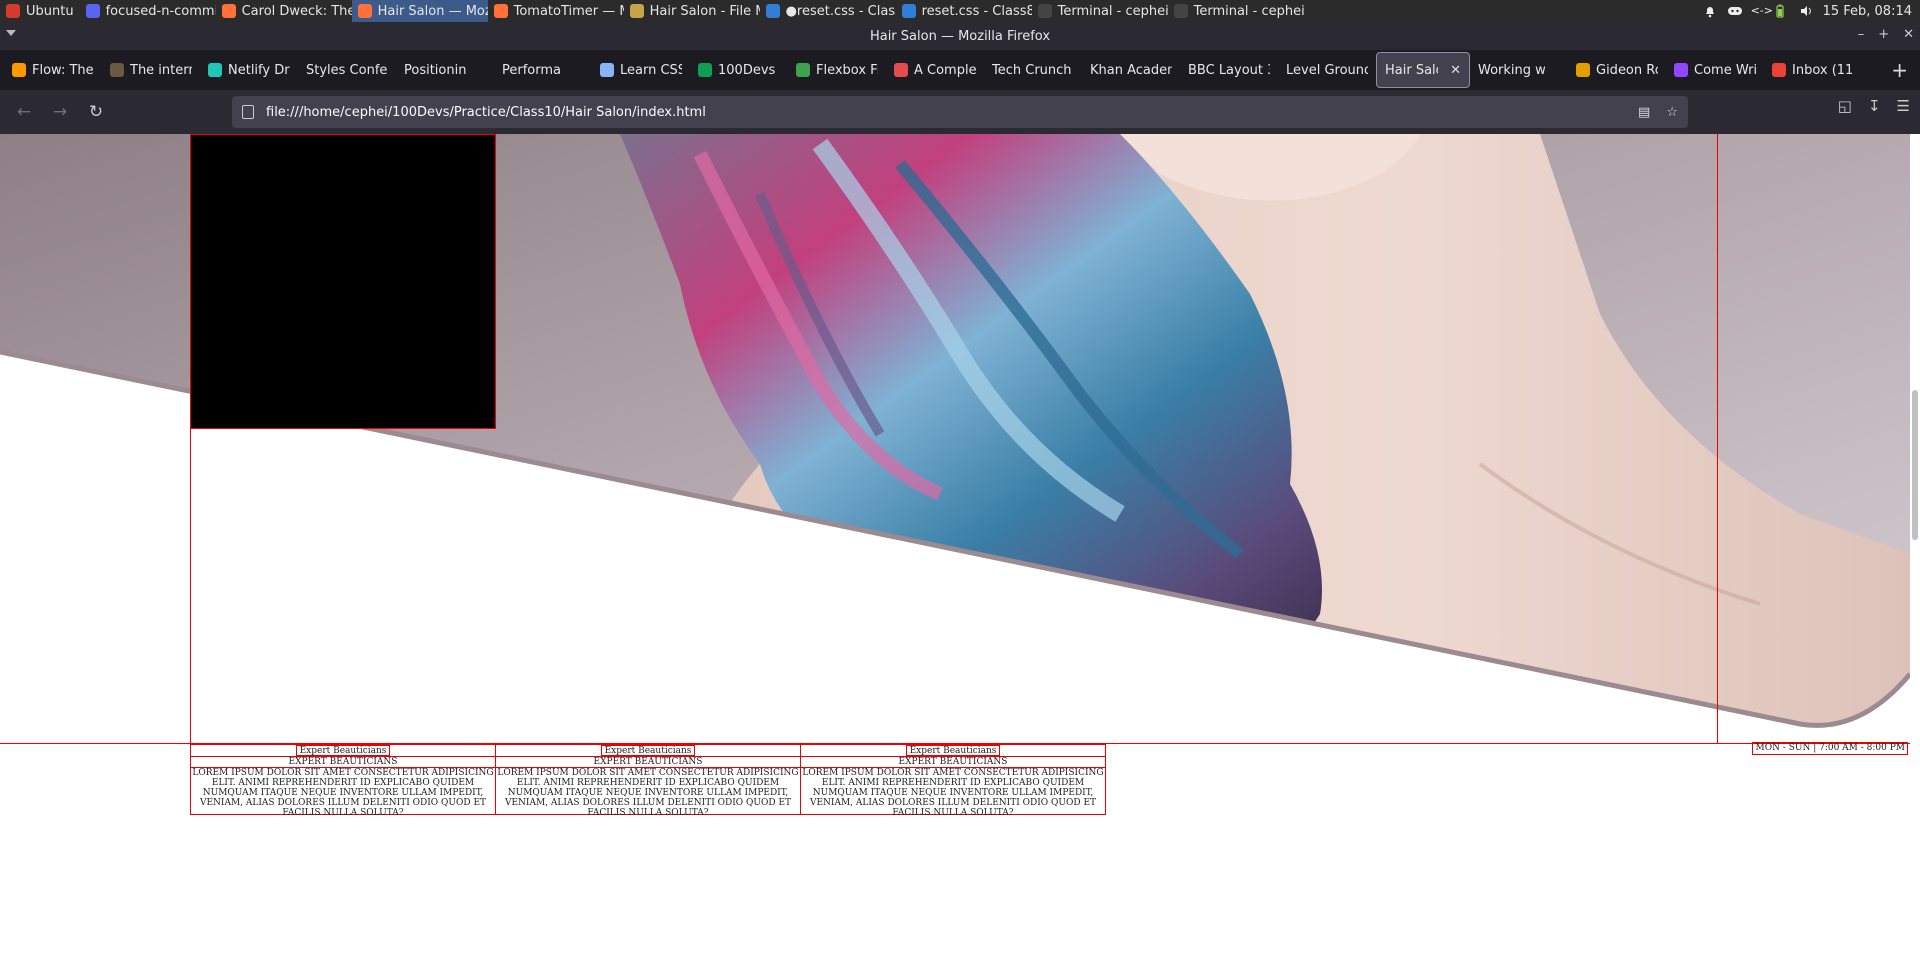  What do you see at coordinates (1710, 11) in the screenshot?
I see `notification-bell-icon` at bounding box center [1710, 11].